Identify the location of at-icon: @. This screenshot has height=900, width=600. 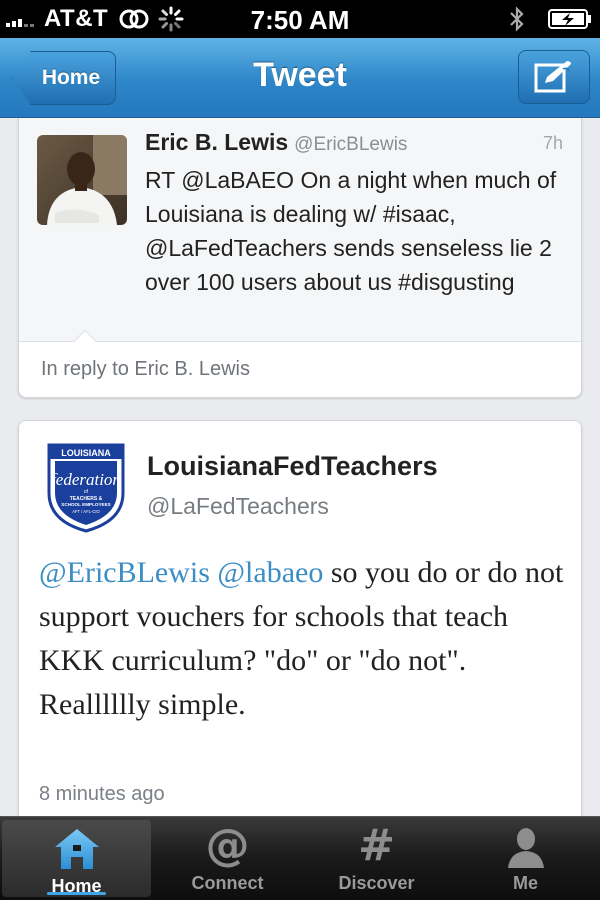
(227, 845).